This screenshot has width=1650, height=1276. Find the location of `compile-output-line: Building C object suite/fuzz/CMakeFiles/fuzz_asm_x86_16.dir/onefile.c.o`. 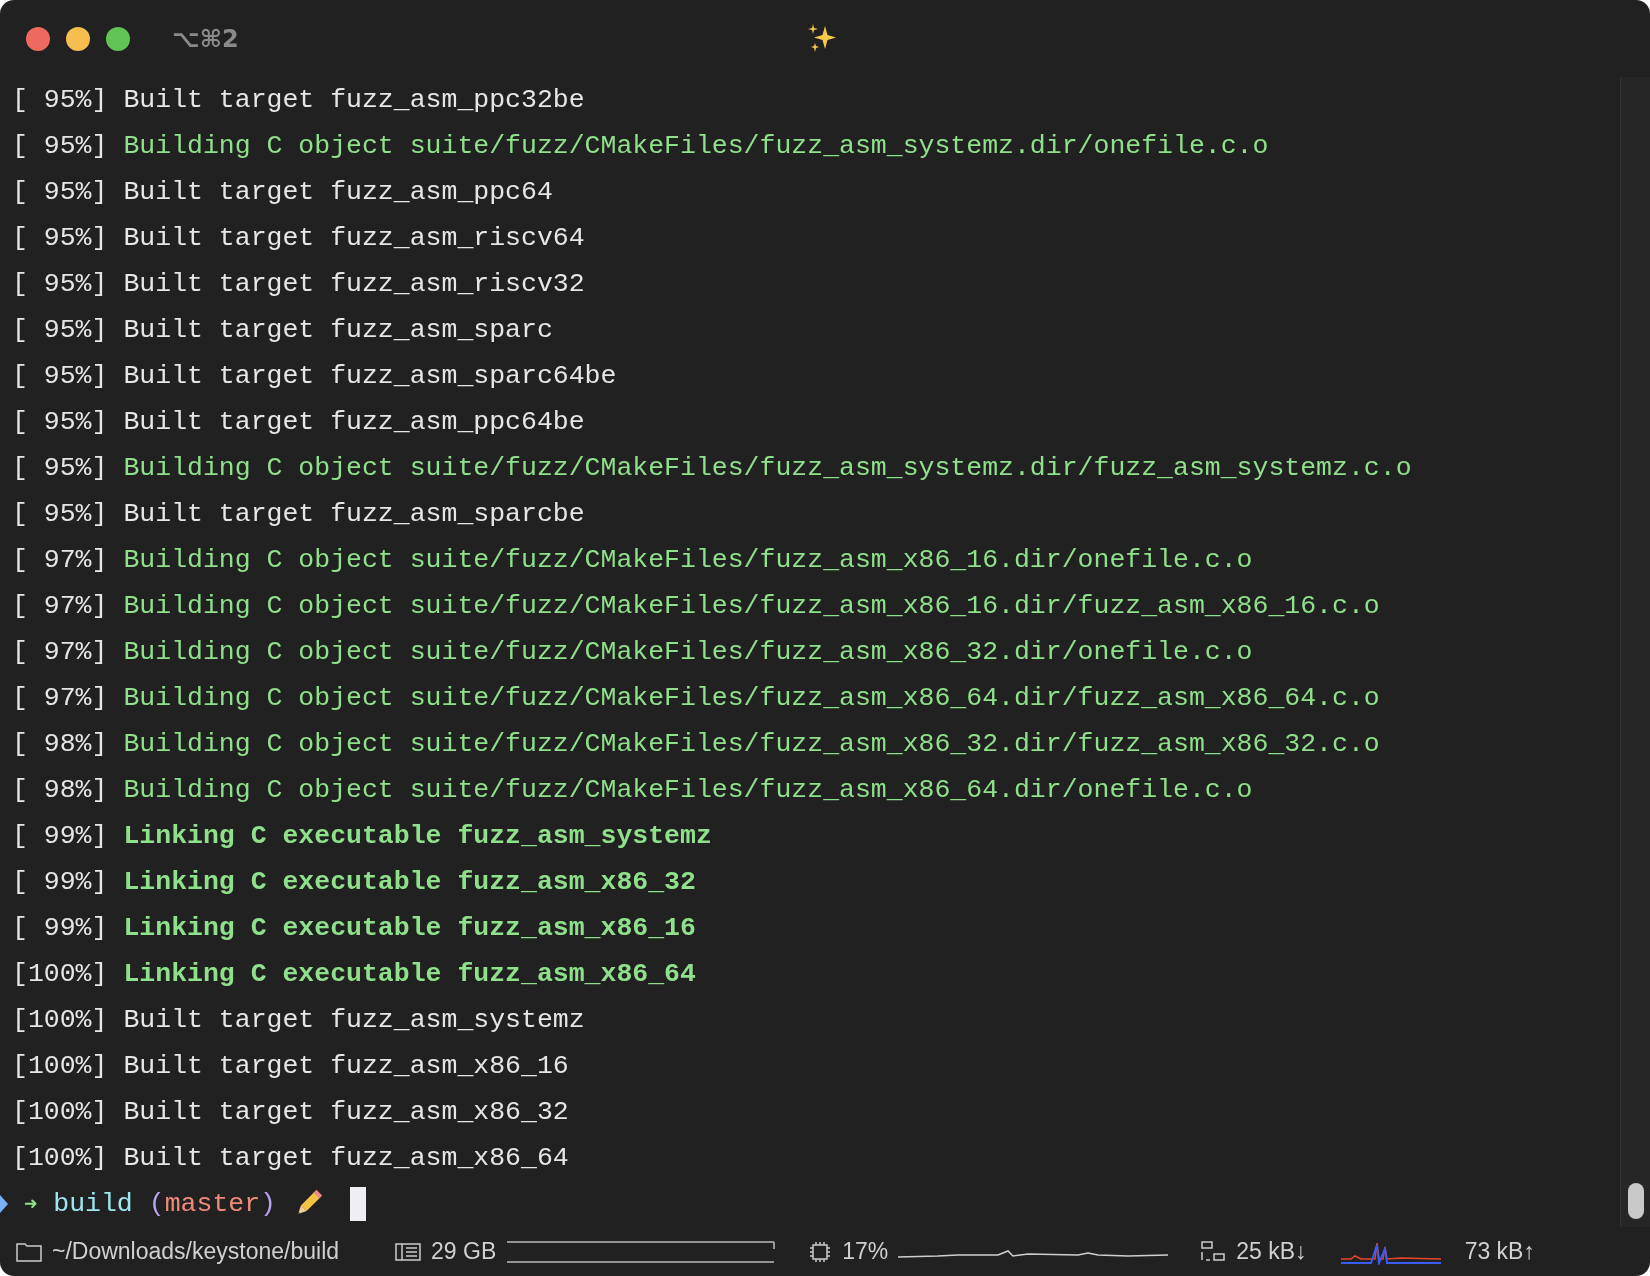

compile-output-line: Building C object suite/fuzz/CMakeFiles/fuzz_asm_x86_16.dir/onefile.c.o is located at coordinates (688, 560).